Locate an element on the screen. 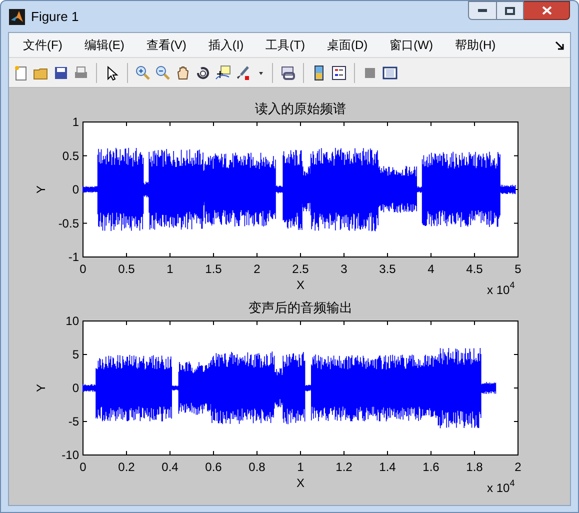  menu-item: 插入(I) is located at coordinates (226, 45).